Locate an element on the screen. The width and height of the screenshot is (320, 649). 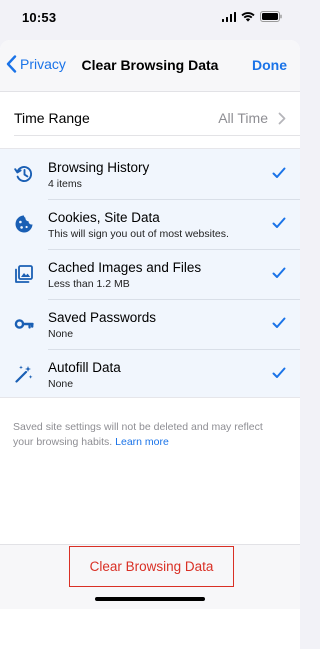
item-title: Cached Images and Files is located at coordinates (125, 267).